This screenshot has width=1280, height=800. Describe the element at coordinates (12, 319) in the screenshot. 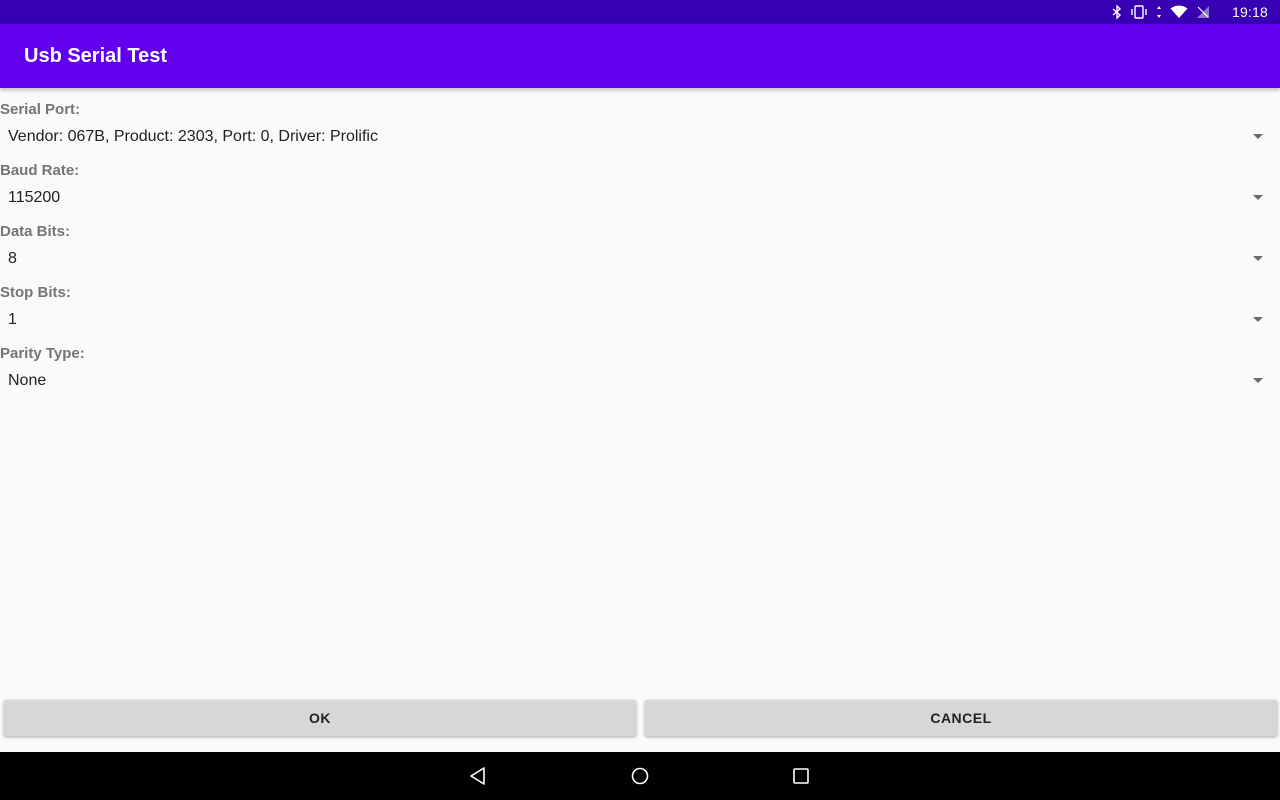

I see `stop-bits-value: 1` at that location.